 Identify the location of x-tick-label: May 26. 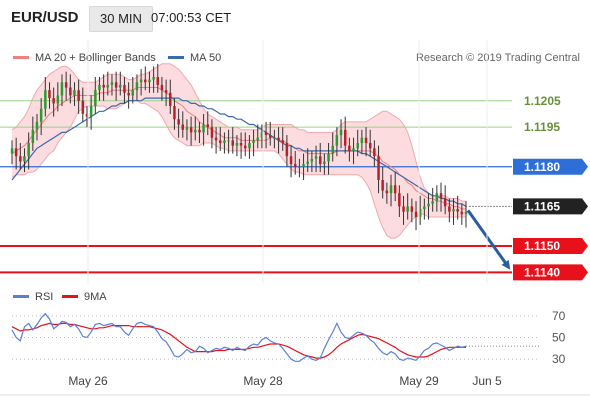
(88, 381).